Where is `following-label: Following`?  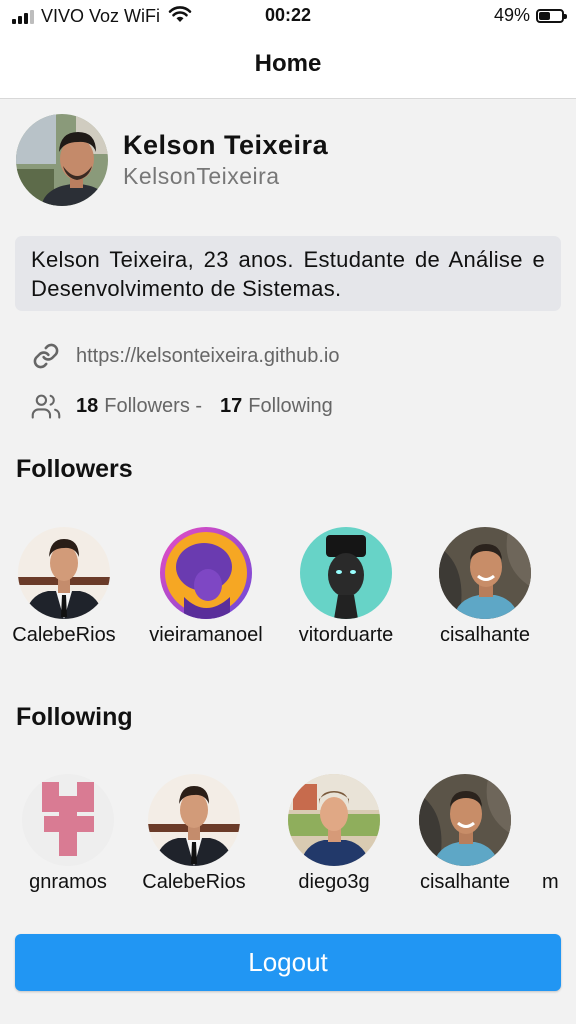 following-label: Following is located at coordinates (290, 405).